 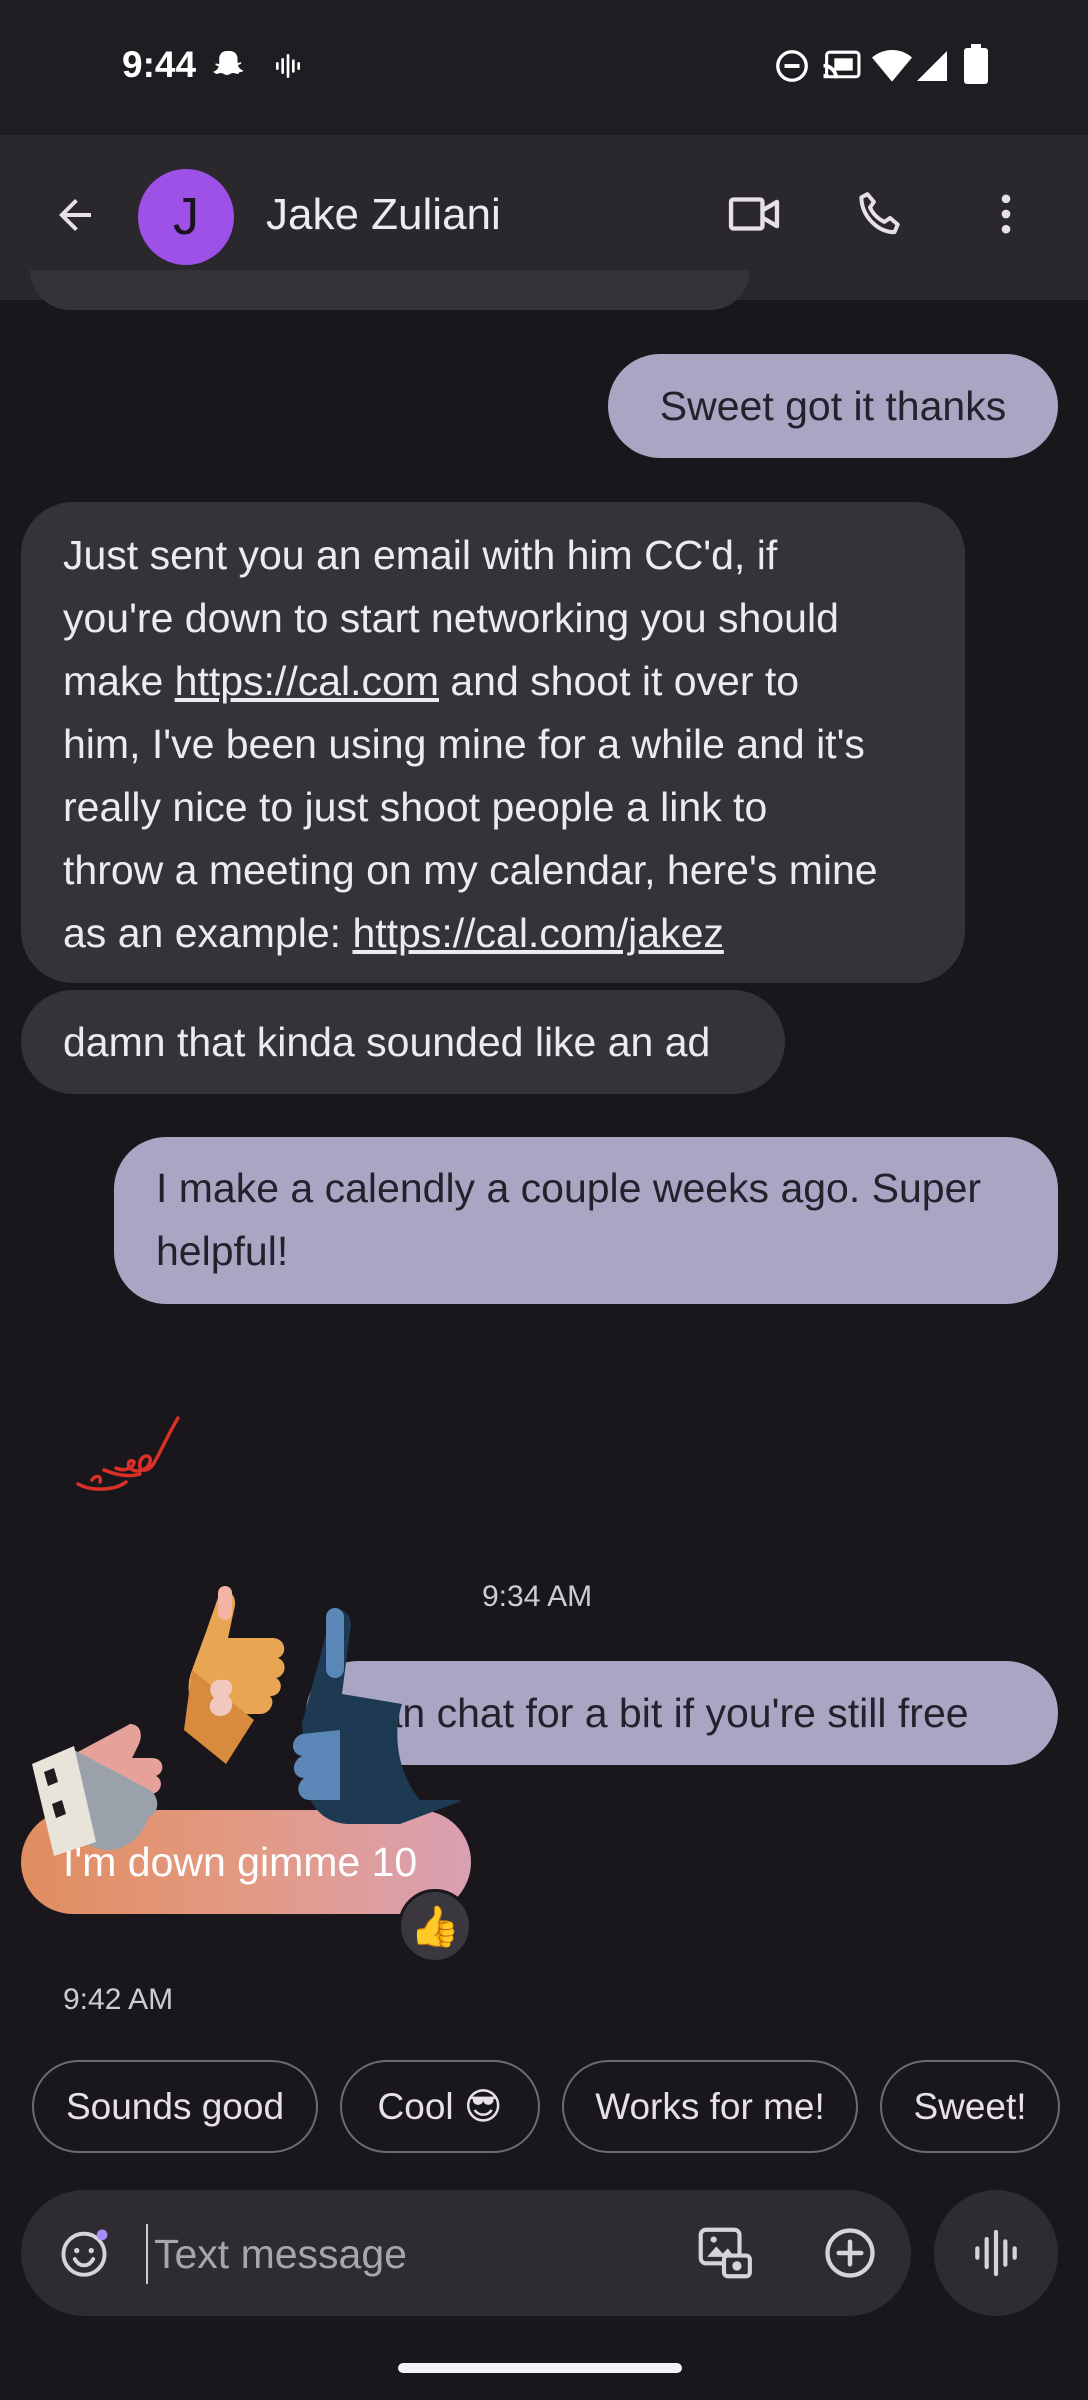 I want to click on signal-icon, so click(x=932, y=66).